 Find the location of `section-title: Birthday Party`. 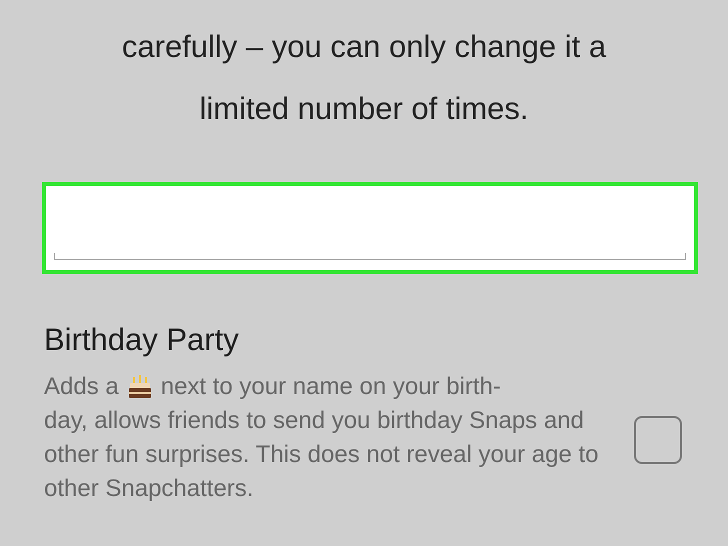

section-title: Birthday Party is located at coordinates (142, 340).